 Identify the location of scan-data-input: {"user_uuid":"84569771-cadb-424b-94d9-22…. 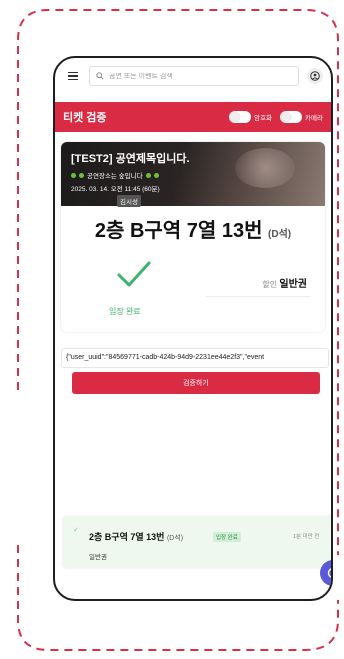
(195, 358).